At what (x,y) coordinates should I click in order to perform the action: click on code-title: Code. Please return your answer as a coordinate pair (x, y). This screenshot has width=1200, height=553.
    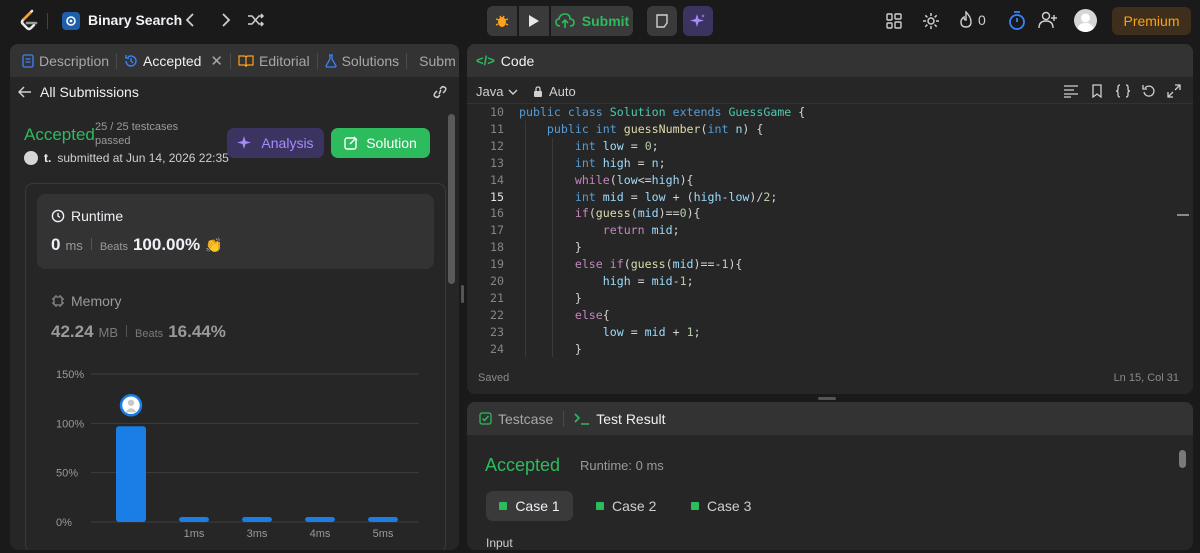
    Looking at the image, I should click on (517, 60).